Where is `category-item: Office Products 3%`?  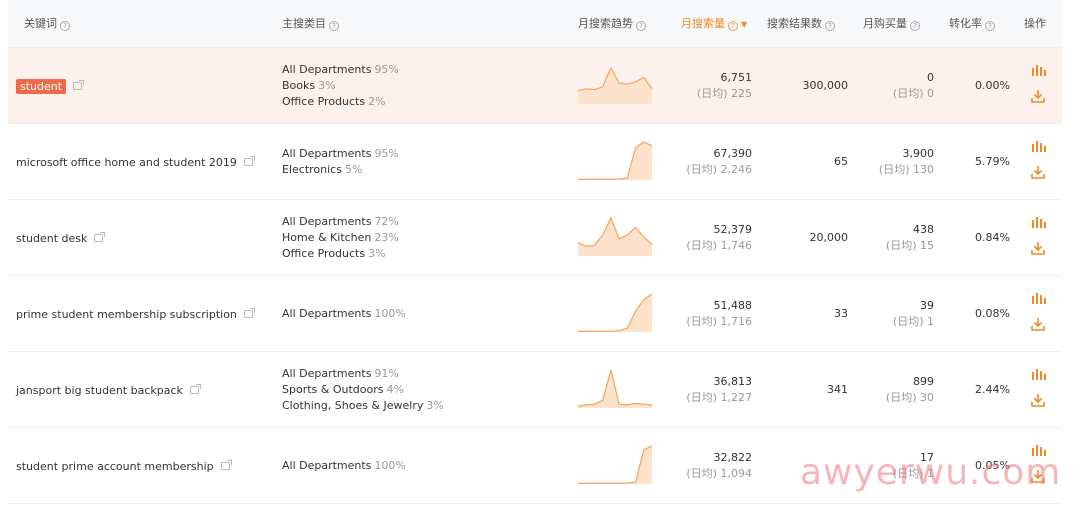
category-item: Office Products 3% is located at coordinates (340, 254).